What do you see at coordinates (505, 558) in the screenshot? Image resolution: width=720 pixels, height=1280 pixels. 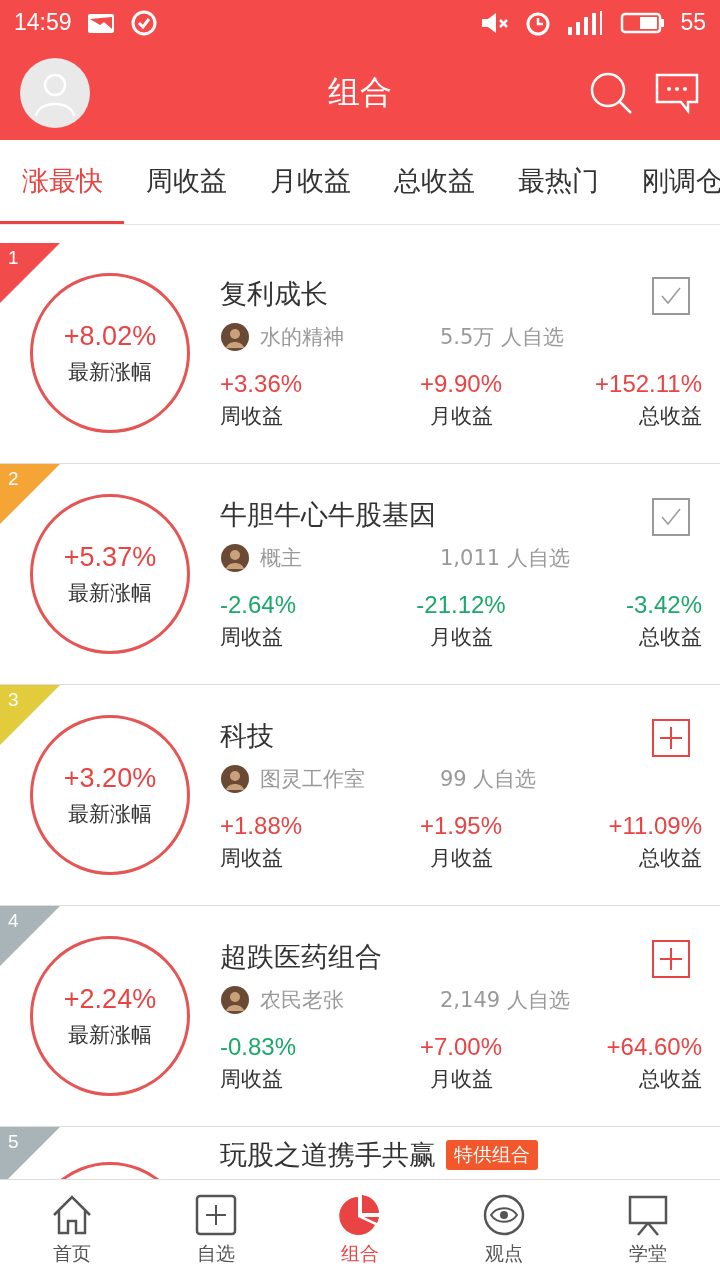 I see `follower-count: 1,011 人自选` at bounding box center [505, 558].